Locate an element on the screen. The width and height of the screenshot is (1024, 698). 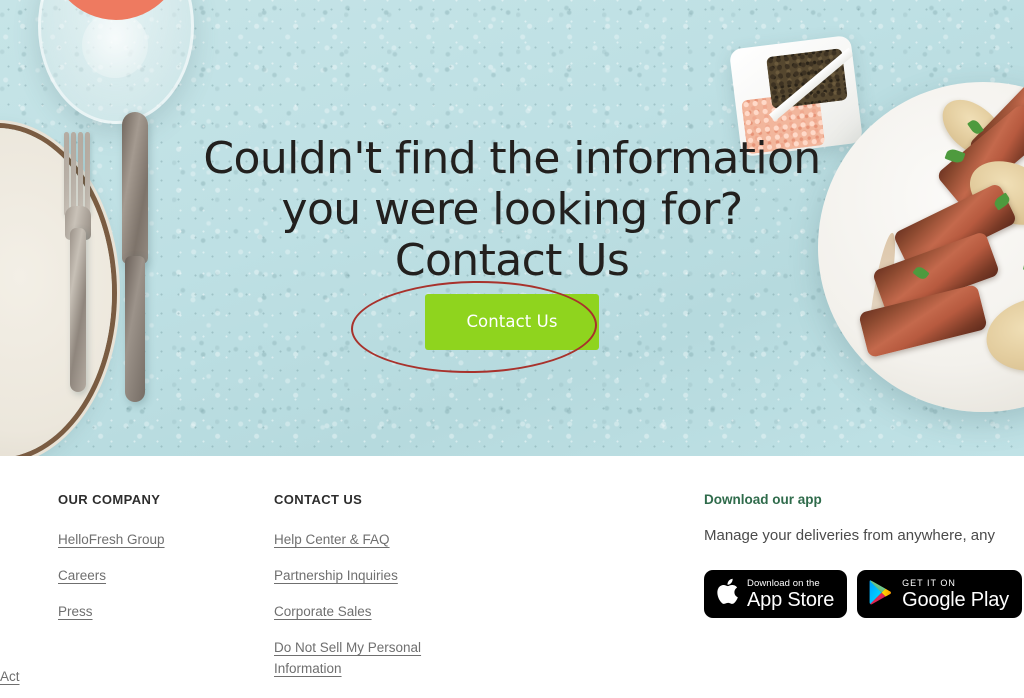
google-play-badge-big-text: Google Play is located at coordinates (955, 599).